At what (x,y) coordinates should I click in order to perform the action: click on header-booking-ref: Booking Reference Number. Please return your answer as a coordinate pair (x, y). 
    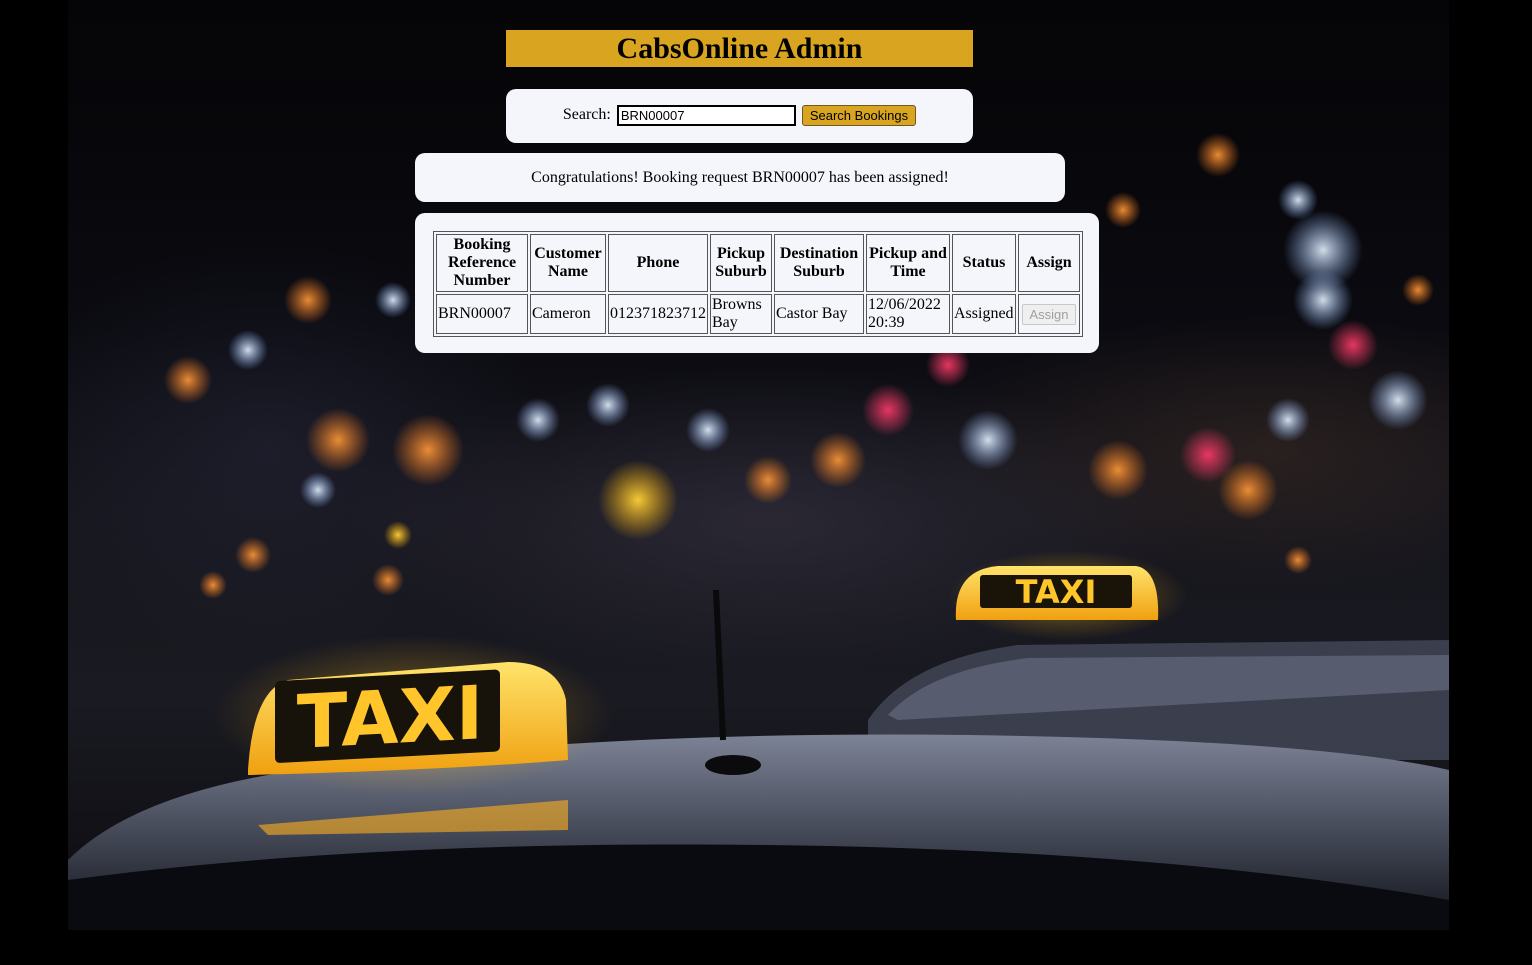
    Looking at the image, I should click on (482, 263).